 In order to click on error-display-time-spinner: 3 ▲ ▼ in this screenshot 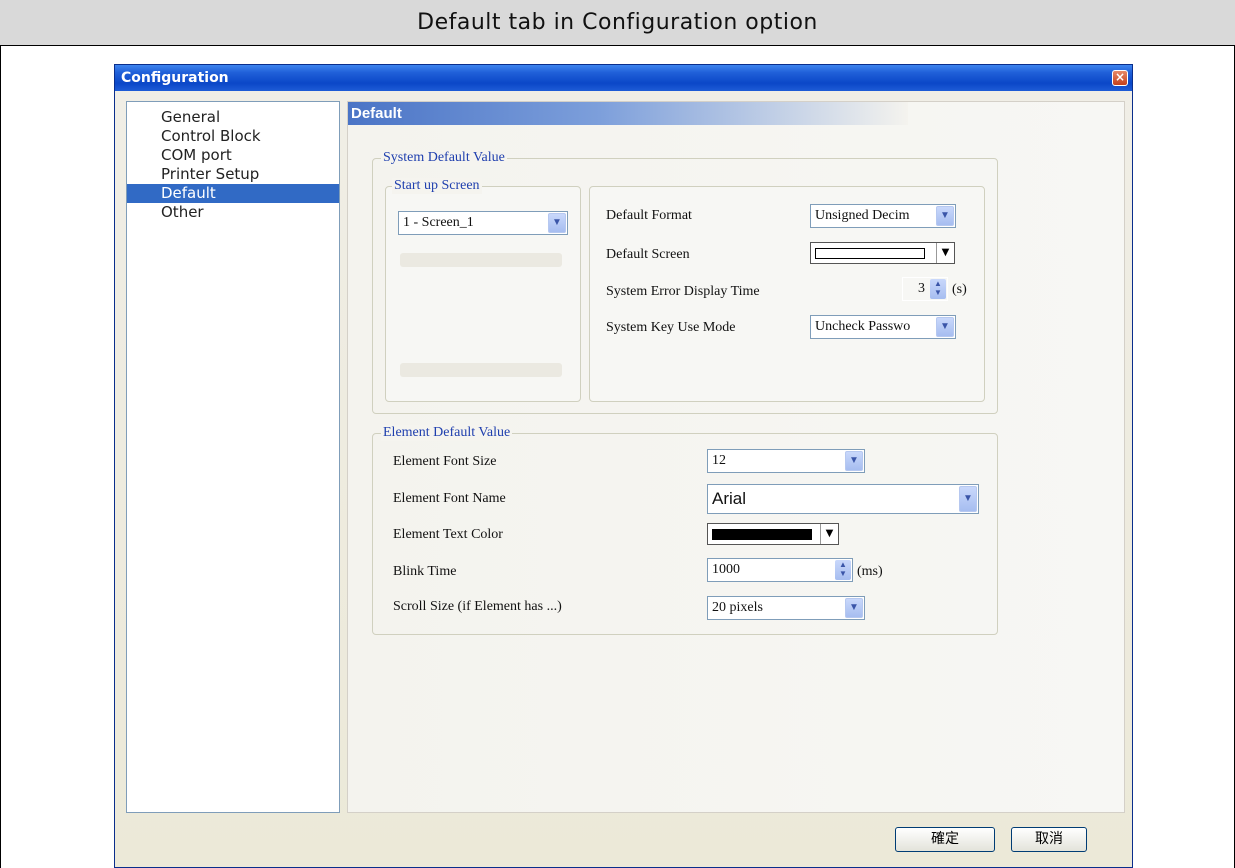, I will do `click(925, 289)`.